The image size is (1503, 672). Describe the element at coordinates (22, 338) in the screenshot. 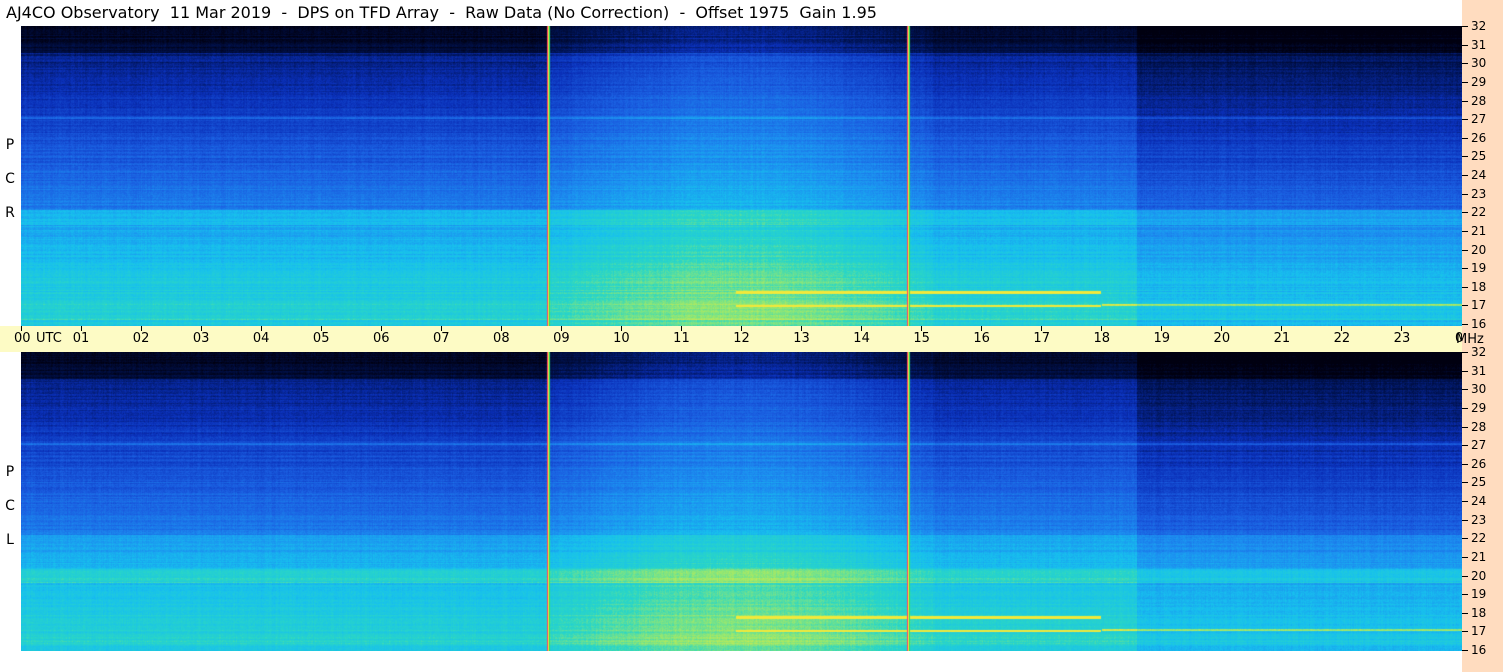

I see `utc-tick-label: 00` at that location.